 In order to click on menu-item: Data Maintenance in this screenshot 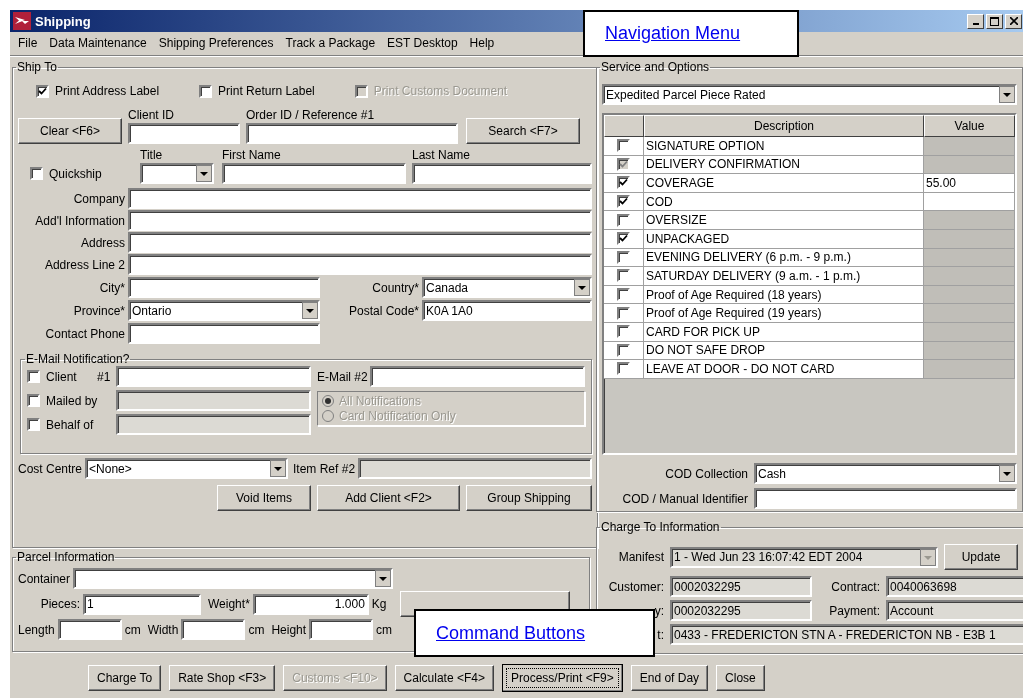, I will do `click(98, 43)`.